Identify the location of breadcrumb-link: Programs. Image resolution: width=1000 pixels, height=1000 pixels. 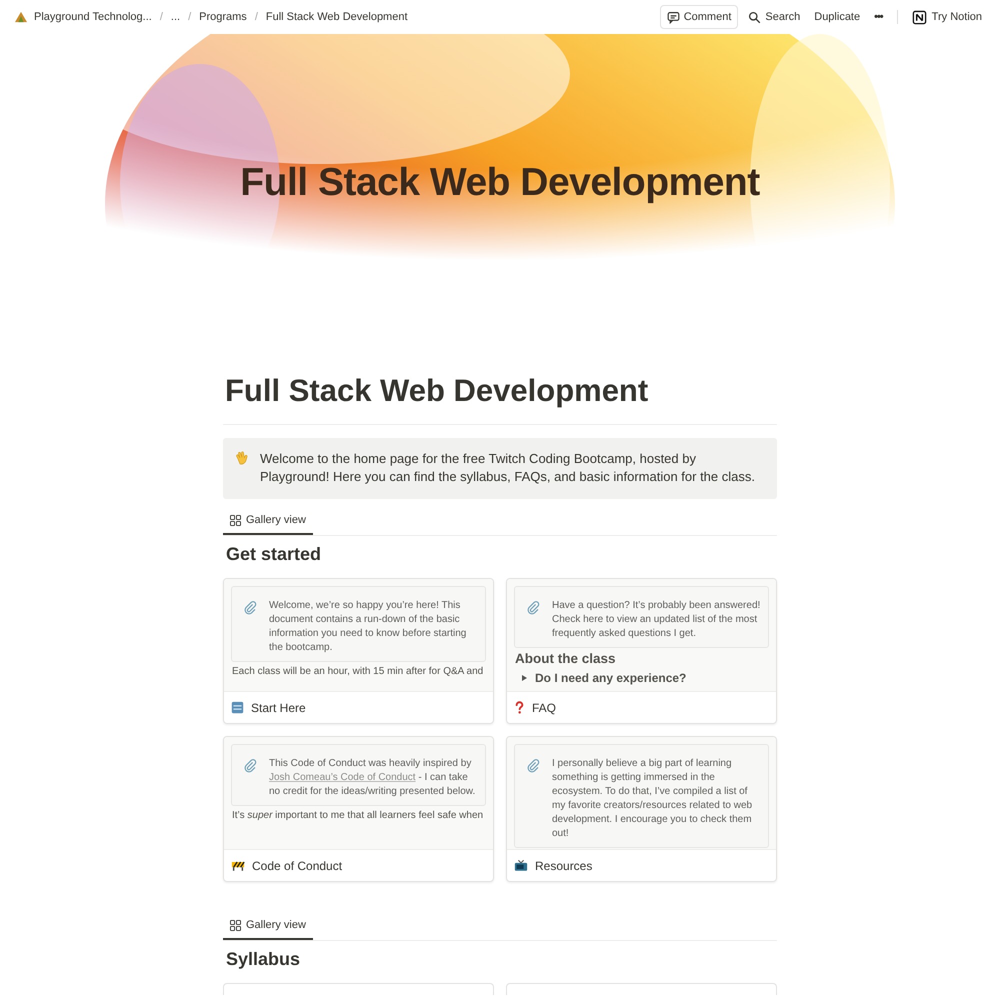
(223, 17).